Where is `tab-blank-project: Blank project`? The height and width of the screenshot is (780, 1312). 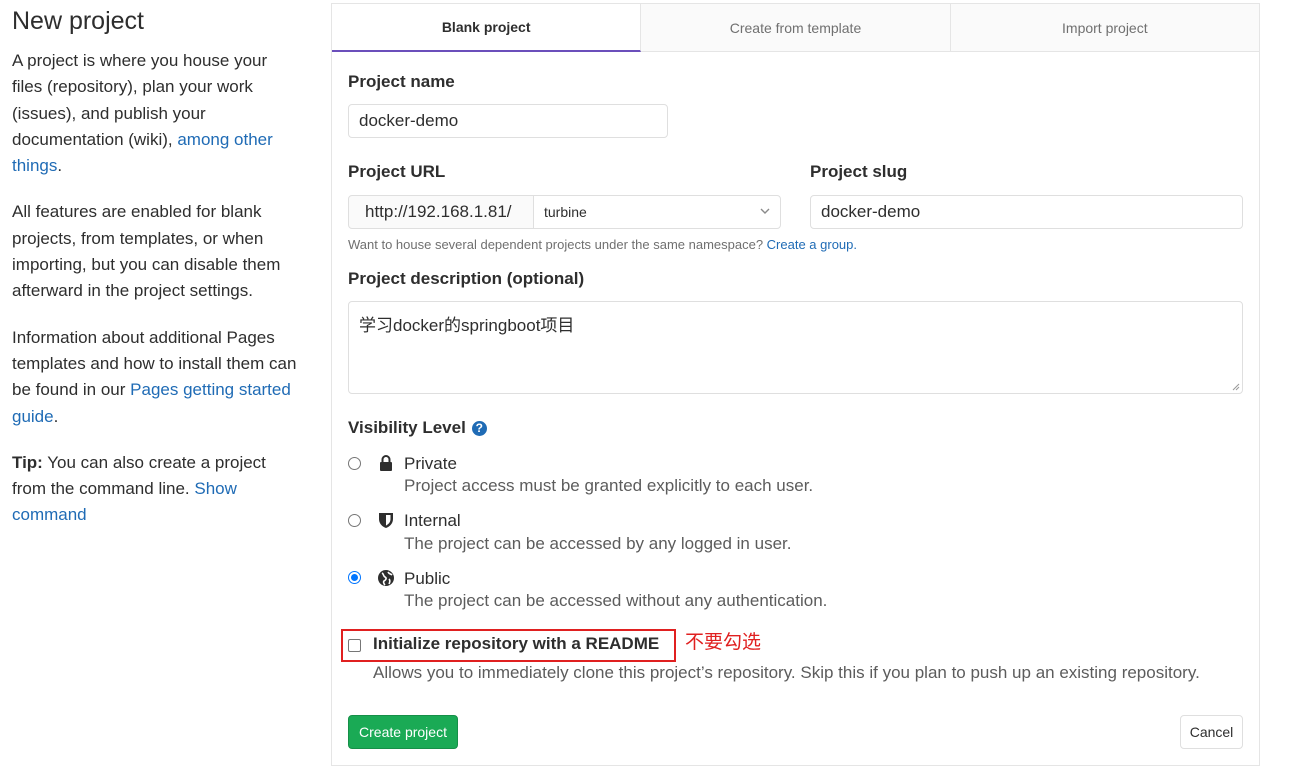 tab-blank-project: Blank project is located at coordinates (487, 28).